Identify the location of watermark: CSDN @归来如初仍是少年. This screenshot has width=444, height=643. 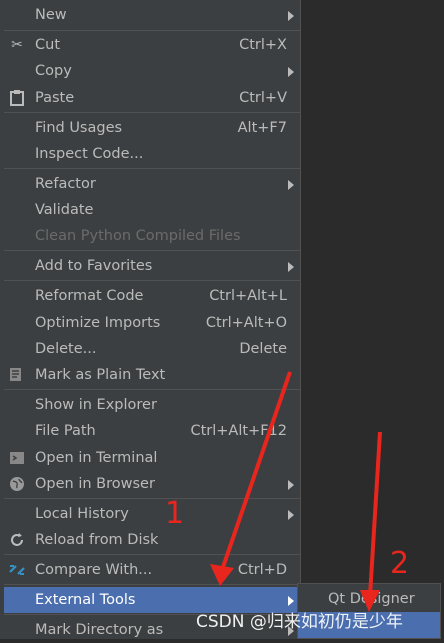
(299, 622).